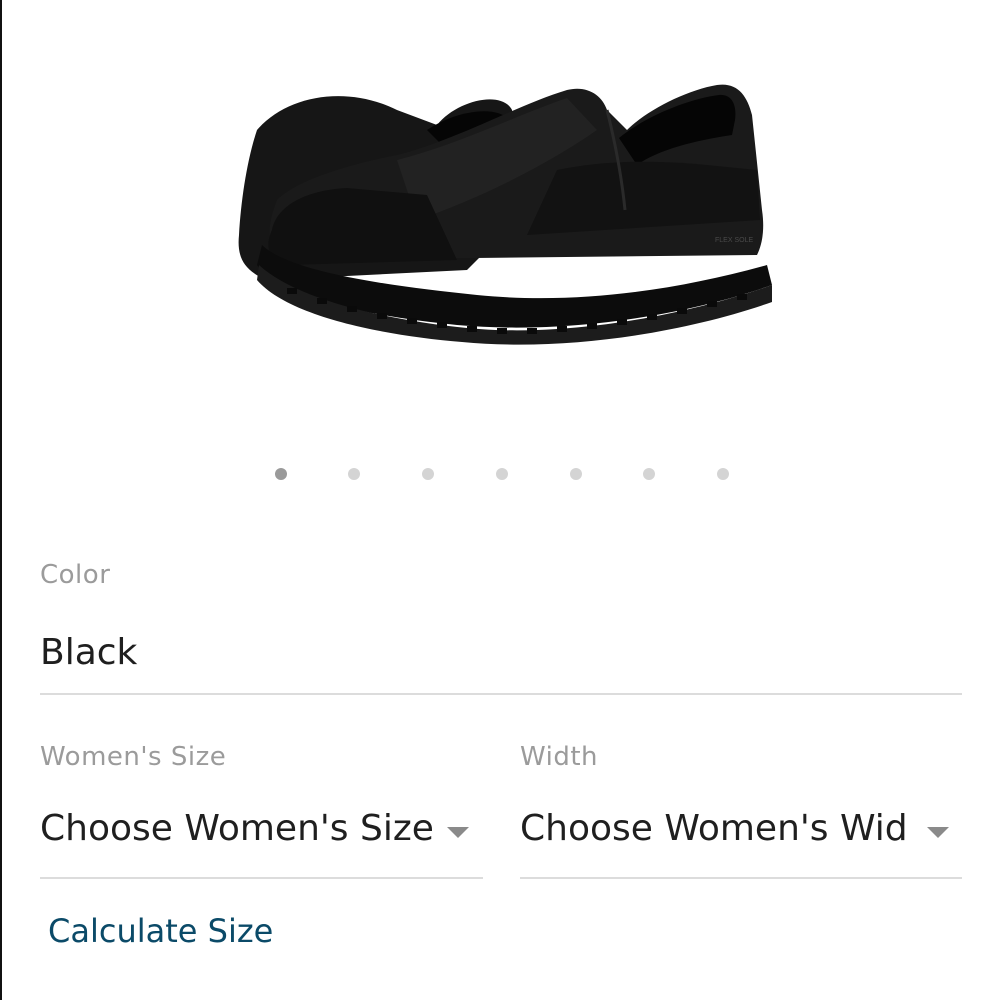 Image resolution: width=1000 pixels, height=1000 pixels. I want to click on color-label: Color, so click(75, 575).